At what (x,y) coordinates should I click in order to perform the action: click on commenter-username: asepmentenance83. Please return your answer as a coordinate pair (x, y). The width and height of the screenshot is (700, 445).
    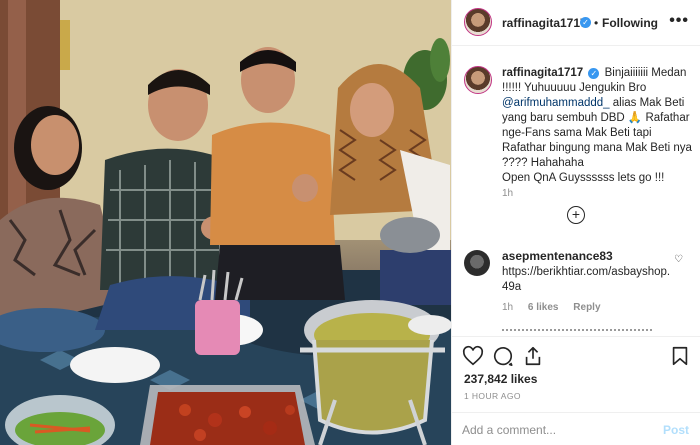
    Looking at the image, I should click on (557, 256).